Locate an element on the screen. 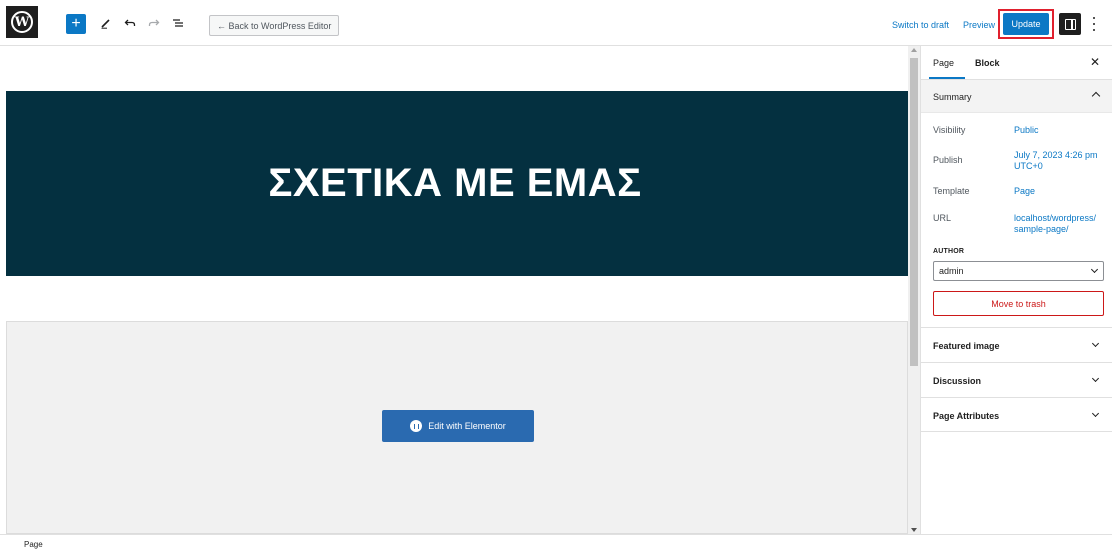 The height and width of the screenshot is (551, 1112). chevron-up-icon is located at coordinates (1096, 96).